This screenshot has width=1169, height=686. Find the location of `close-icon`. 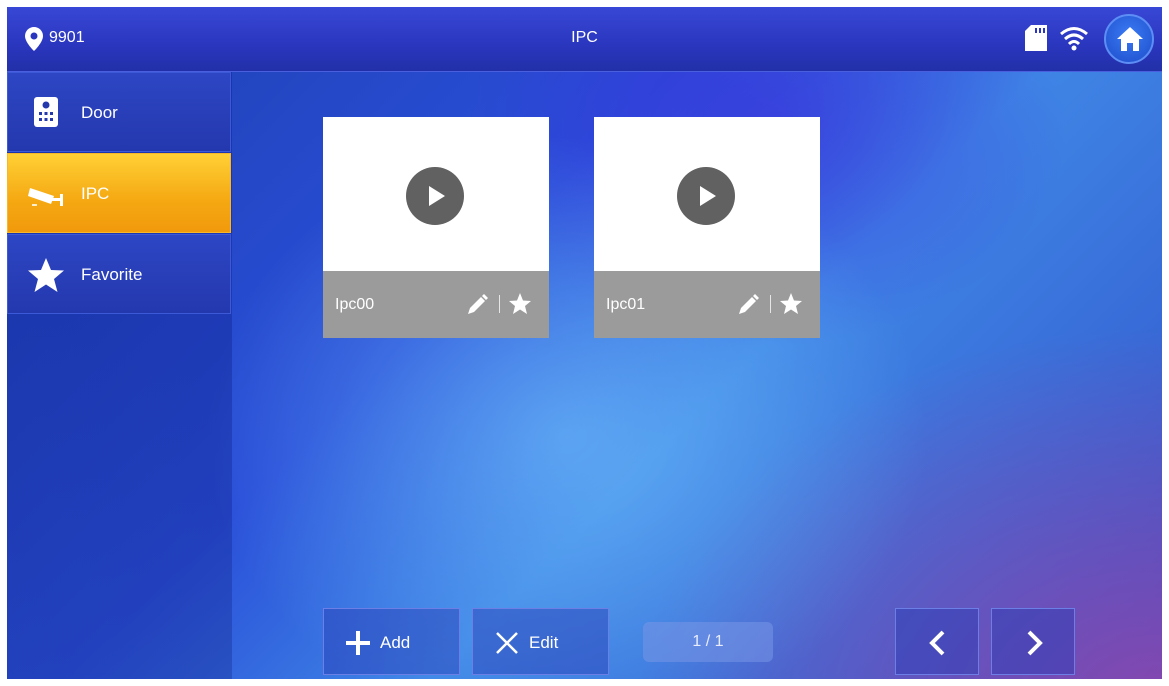

close-icon is located at coordinates (507, 643).